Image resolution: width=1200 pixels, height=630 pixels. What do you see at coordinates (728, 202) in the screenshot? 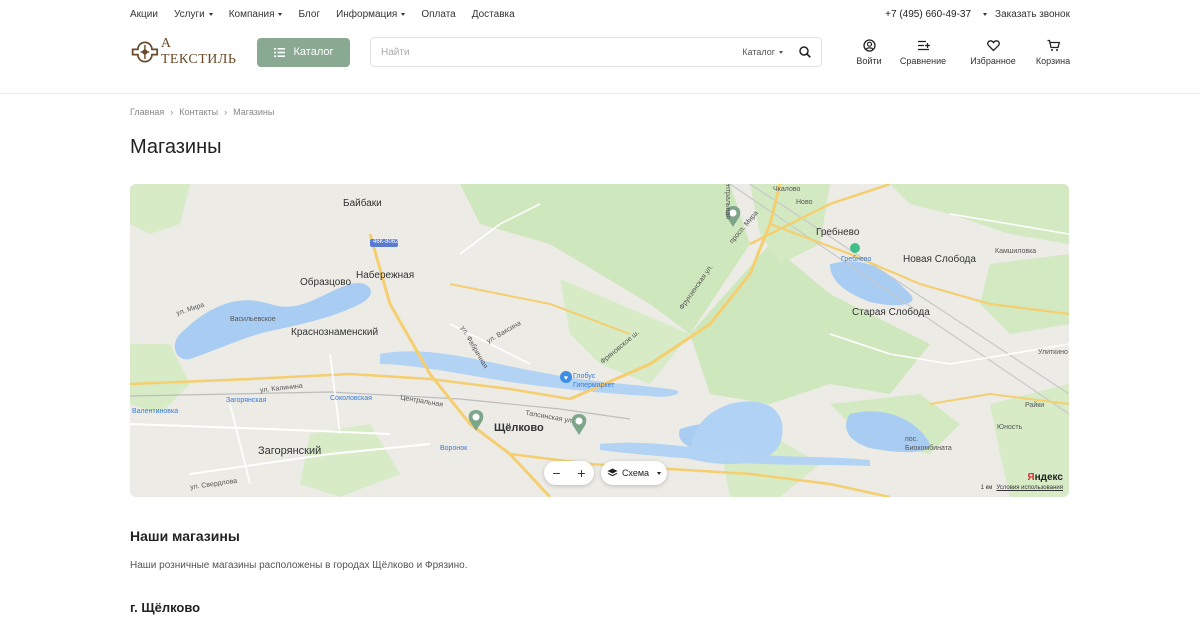
I see `map-road-label: Центральная` at bounding box center [728, 202].